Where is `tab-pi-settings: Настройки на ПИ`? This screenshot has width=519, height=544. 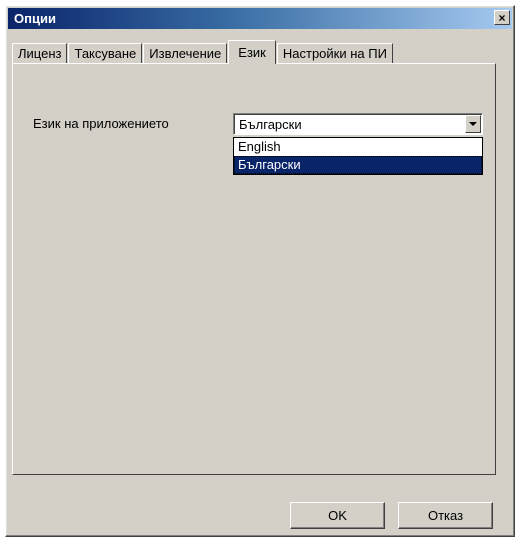
tab-pi-settings: Настройки на ПИ is located at coordinates (334, 53).